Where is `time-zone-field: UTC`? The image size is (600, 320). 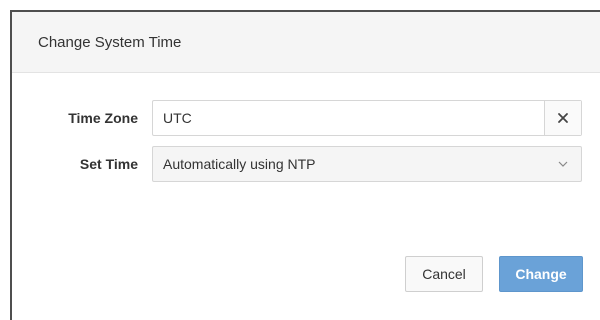
time-zone-field: UTC is located at coordinates (367, 118).